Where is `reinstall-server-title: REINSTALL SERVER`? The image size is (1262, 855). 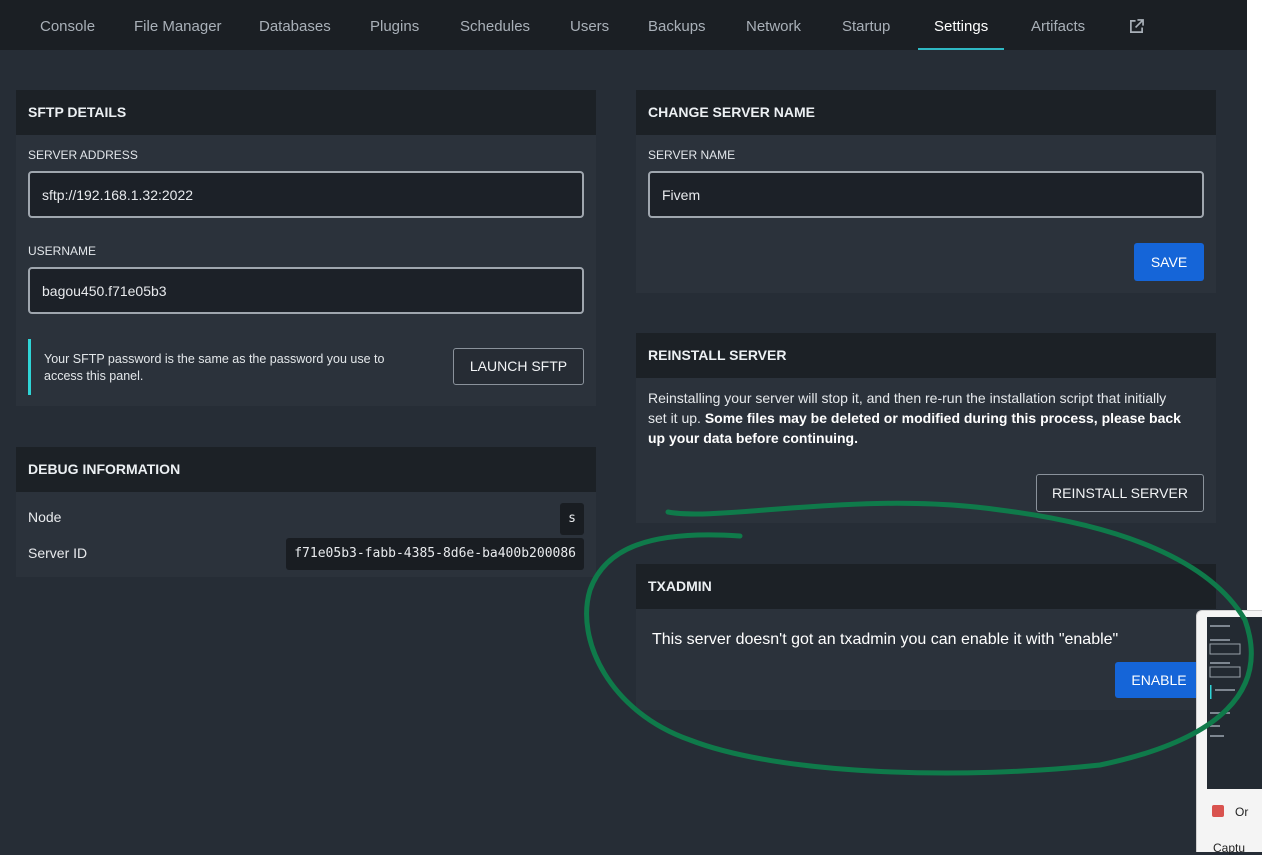 reinstall-server-title: REINSTALL SERVER is located at coordinates (926, 355).